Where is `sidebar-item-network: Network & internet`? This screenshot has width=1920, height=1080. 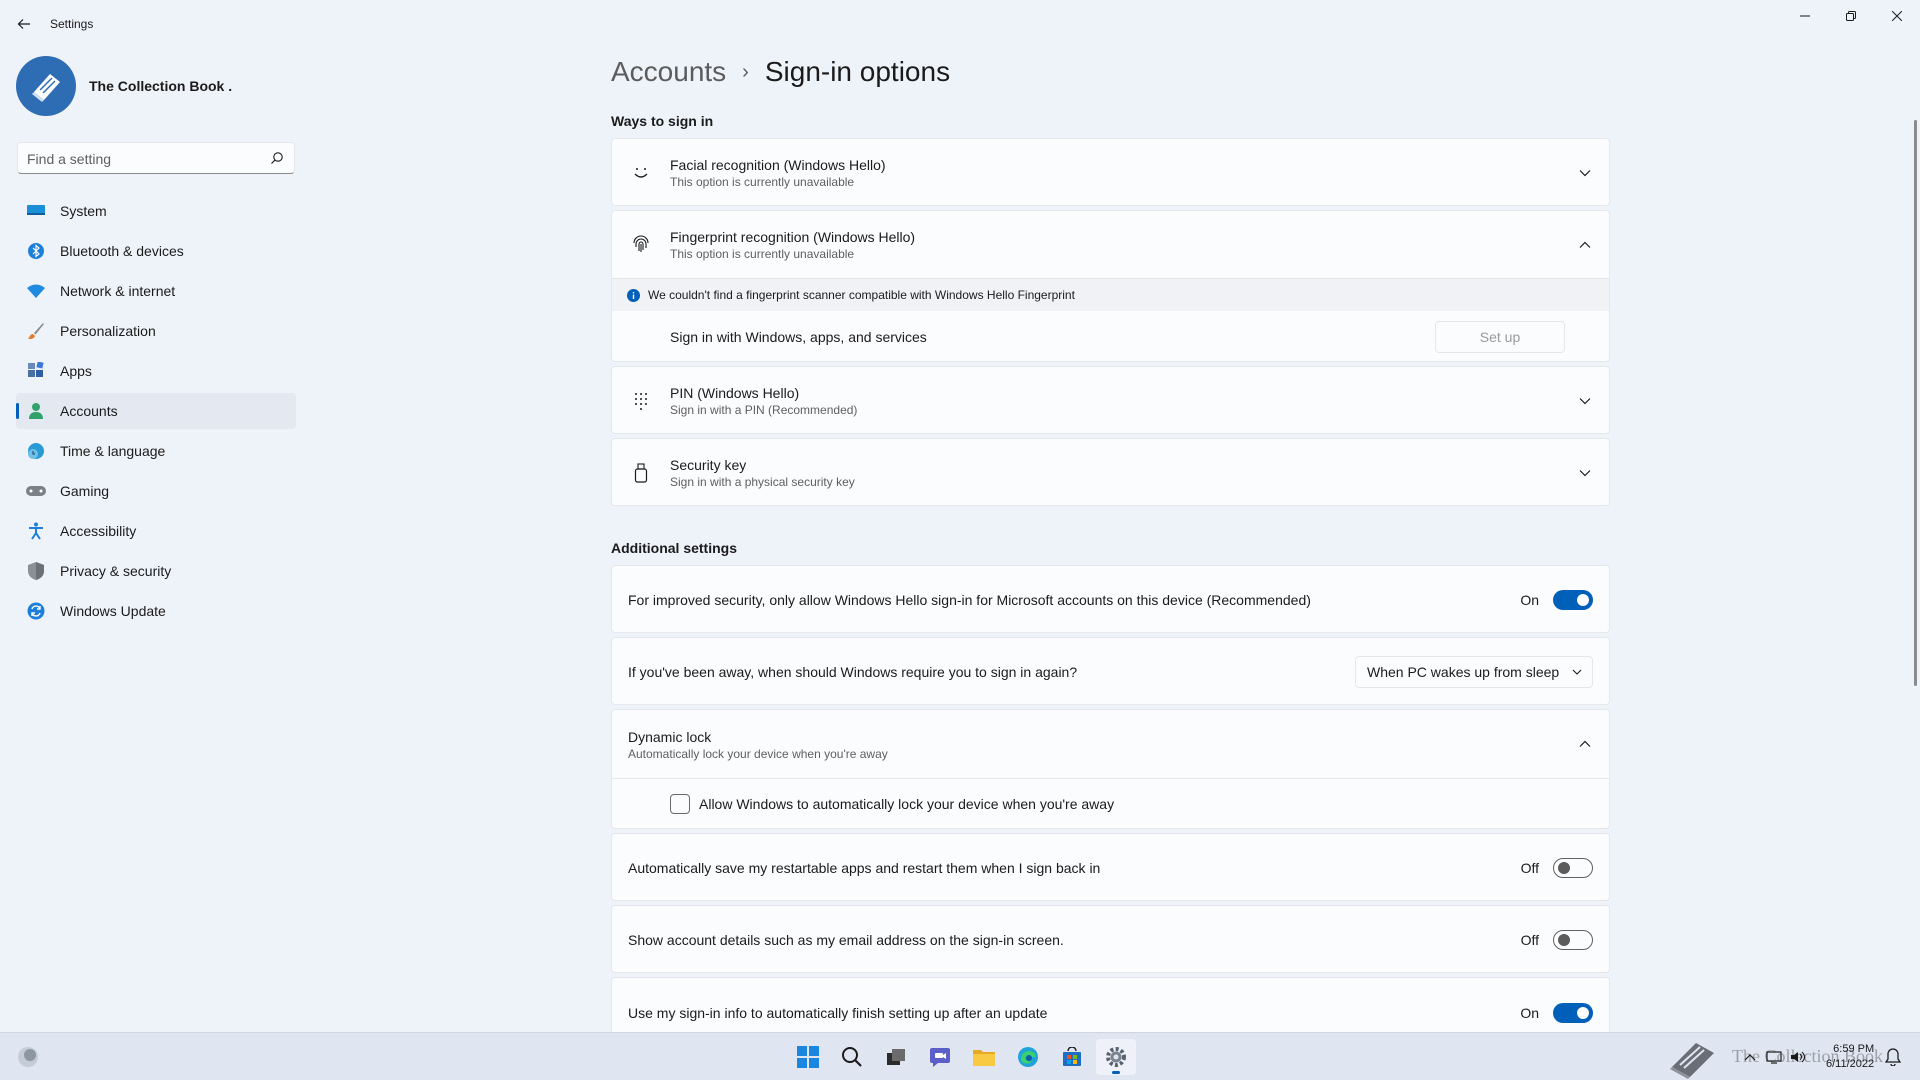
sidebar-item-network: Network & internet is located at coordinates (156, 291).